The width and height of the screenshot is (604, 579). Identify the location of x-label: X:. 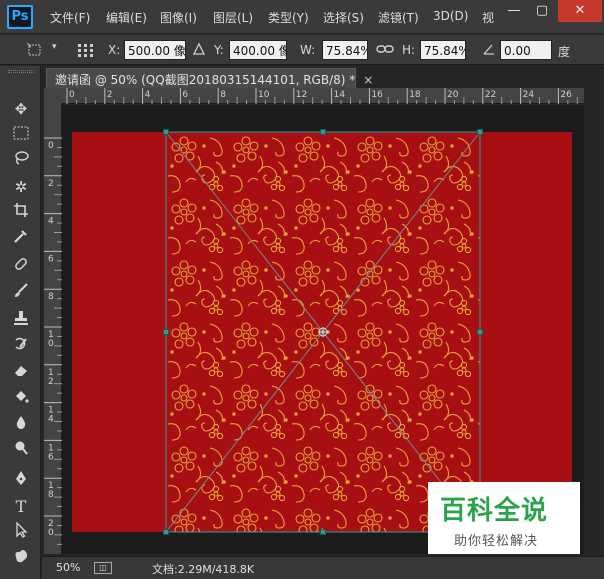
(114, 50).